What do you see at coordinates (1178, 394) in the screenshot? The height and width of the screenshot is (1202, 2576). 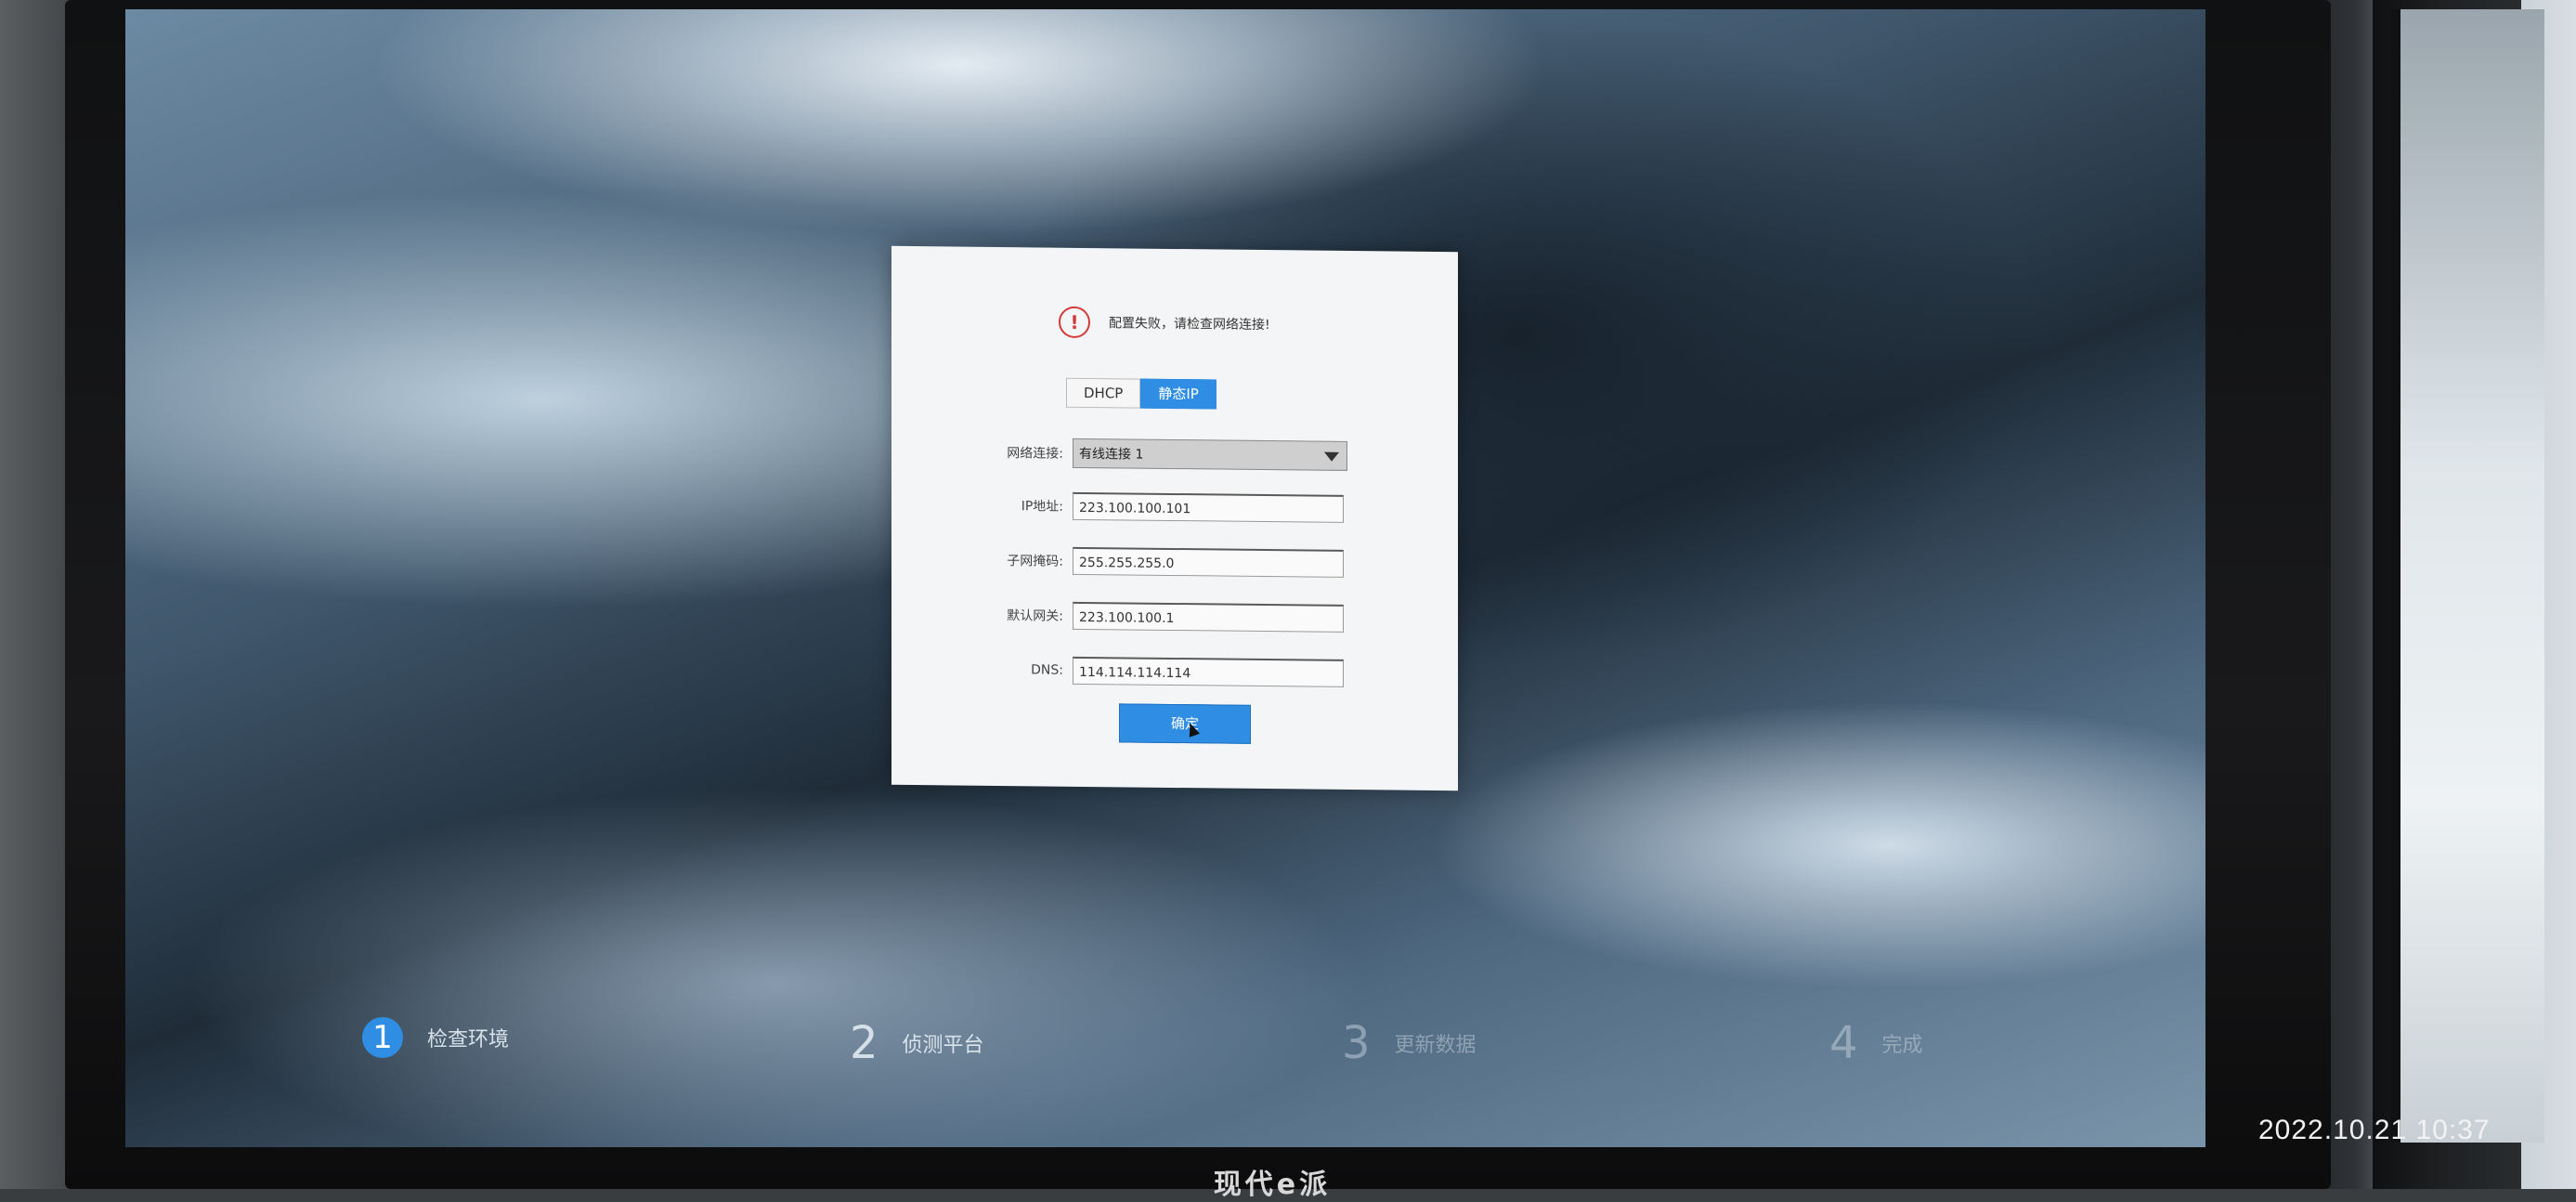 I see `tab-static-ip: 静态IP` at bounding box center [1178, 394].